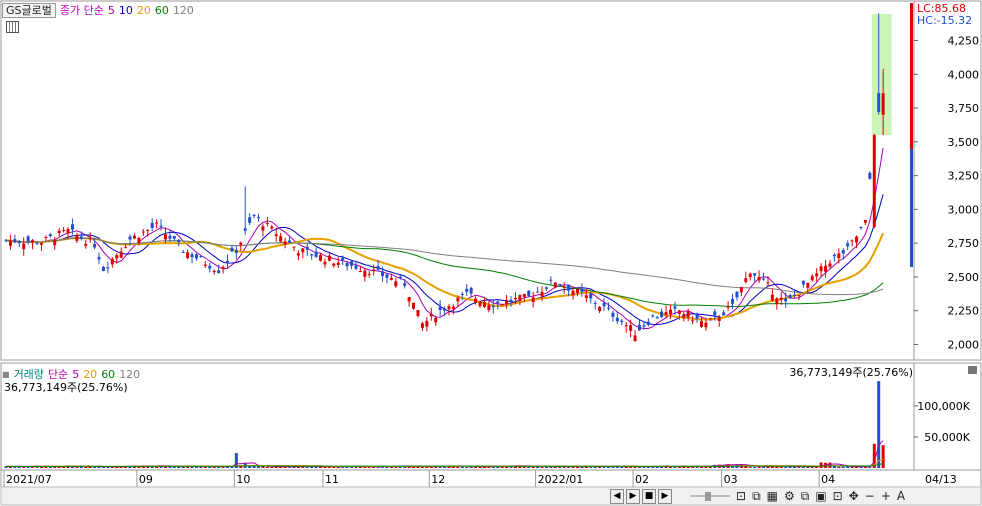 The width and height of the screenshot is (982, 506). What do you see at coordinates (964, 277) in the screenshot?
I see `price-tick-label: 2,500` at bounding box center [964, 277].